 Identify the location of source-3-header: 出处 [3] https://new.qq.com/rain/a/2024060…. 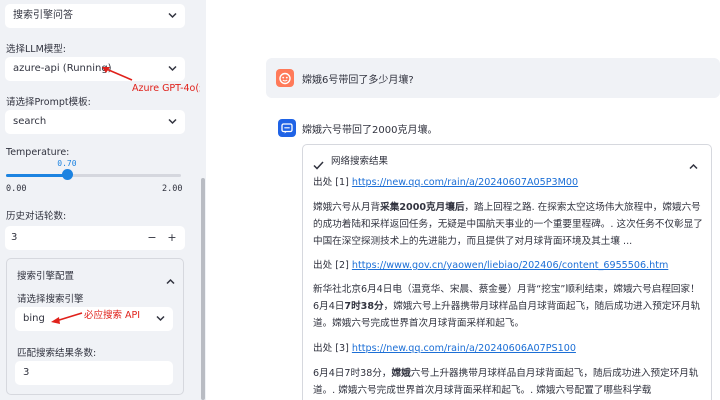
(508, 348).